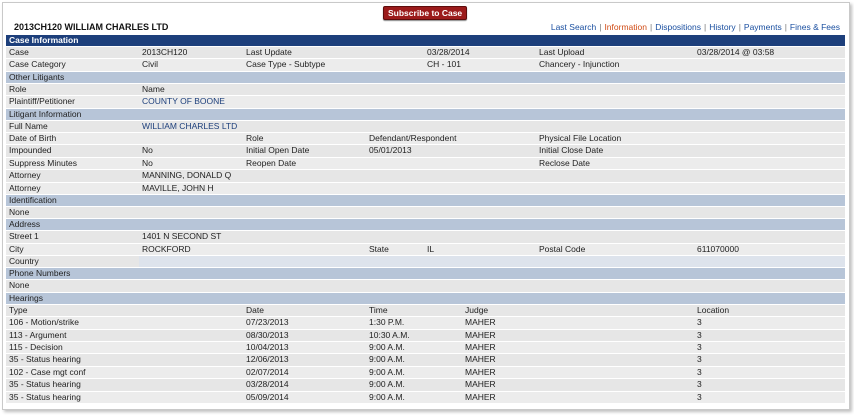 This screenshot has height=415, width=854. Describe the element at coordinates (44, 322) in the screenshot. I see `hearing-type: 106 - Motion/strike` at that location.